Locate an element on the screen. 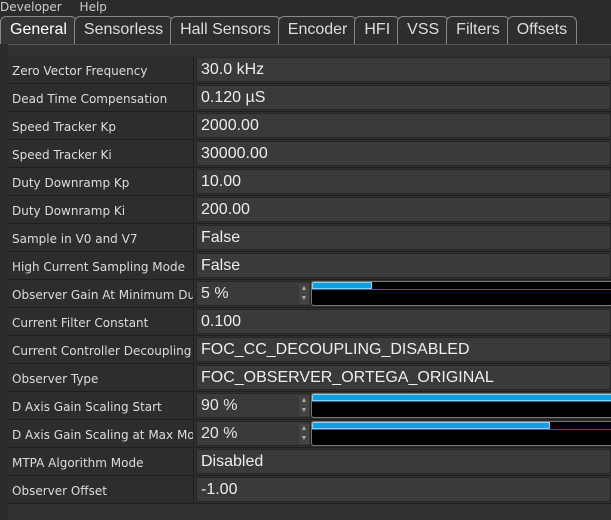  dropdown-select: FOC_OBSERVER_ORTEGA_ORIGINAL is located at coordinates (403, 377).